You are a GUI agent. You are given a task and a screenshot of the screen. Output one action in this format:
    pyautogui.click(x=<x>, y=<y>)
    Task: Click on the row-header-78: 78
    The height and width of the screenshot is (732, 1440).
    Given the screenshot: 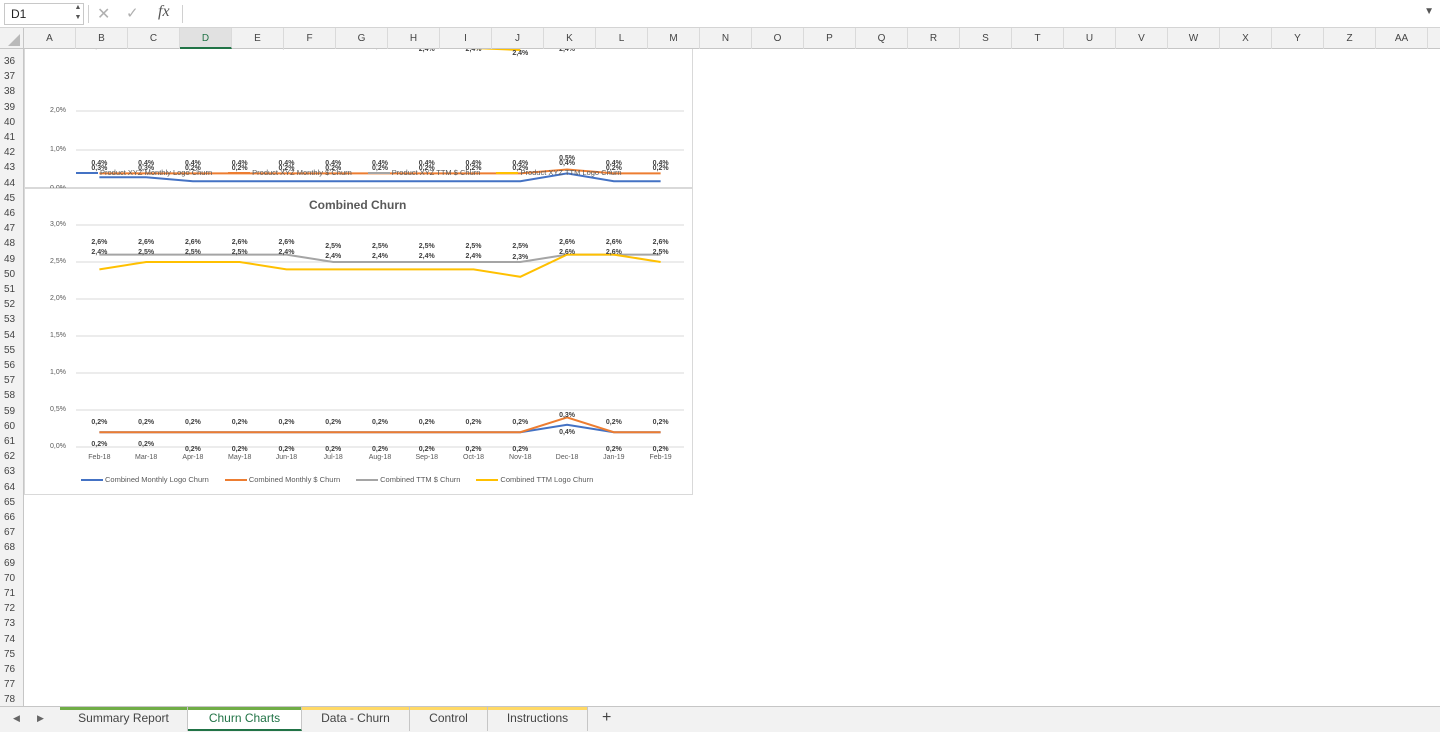 What is the action you would take?
    pyautogui.click(x=11, y=699)
    